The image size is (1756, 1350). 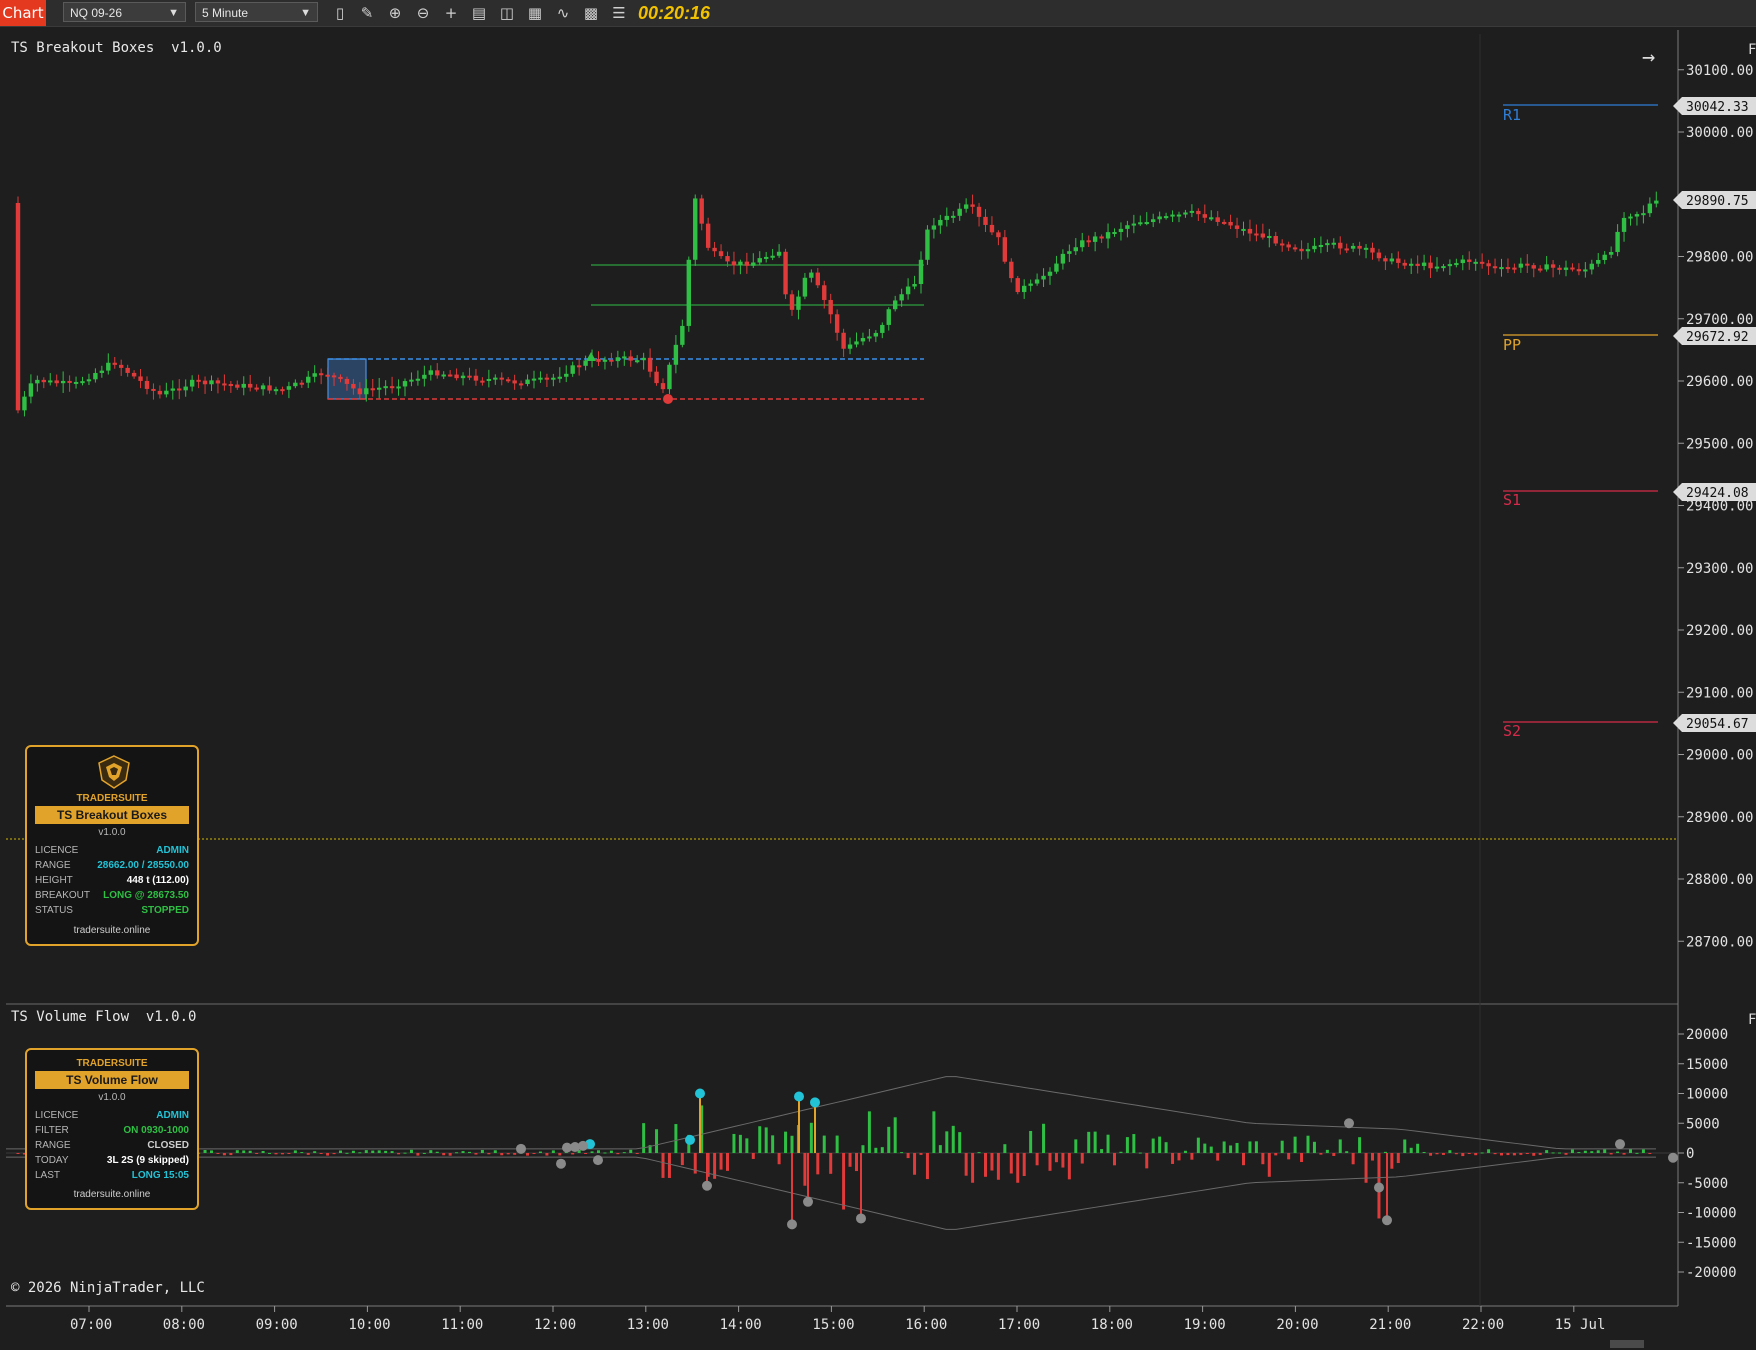 I want to click on r1-label: R1, so click(x=1512, y=115).